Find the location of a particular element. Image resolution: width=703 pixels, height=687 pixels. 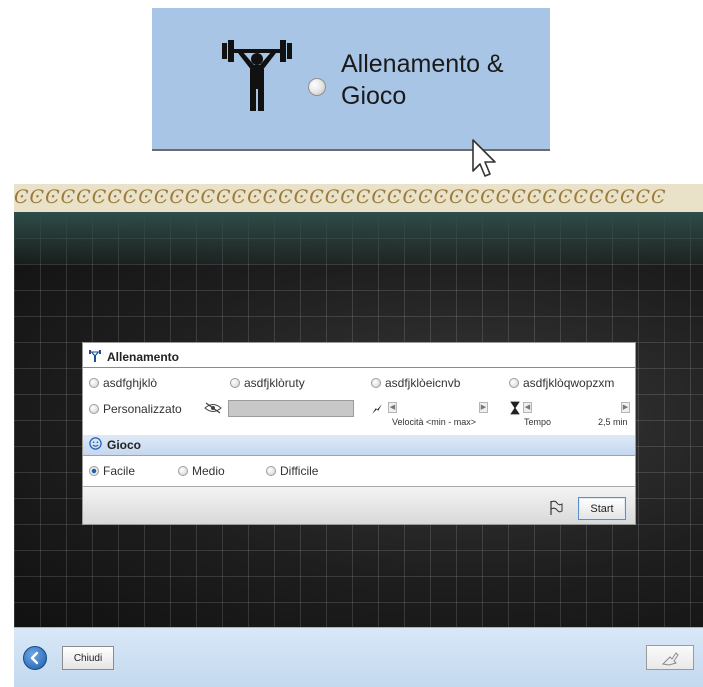

time-slider: ◀ ▶ is located at coordinates (576, 407).